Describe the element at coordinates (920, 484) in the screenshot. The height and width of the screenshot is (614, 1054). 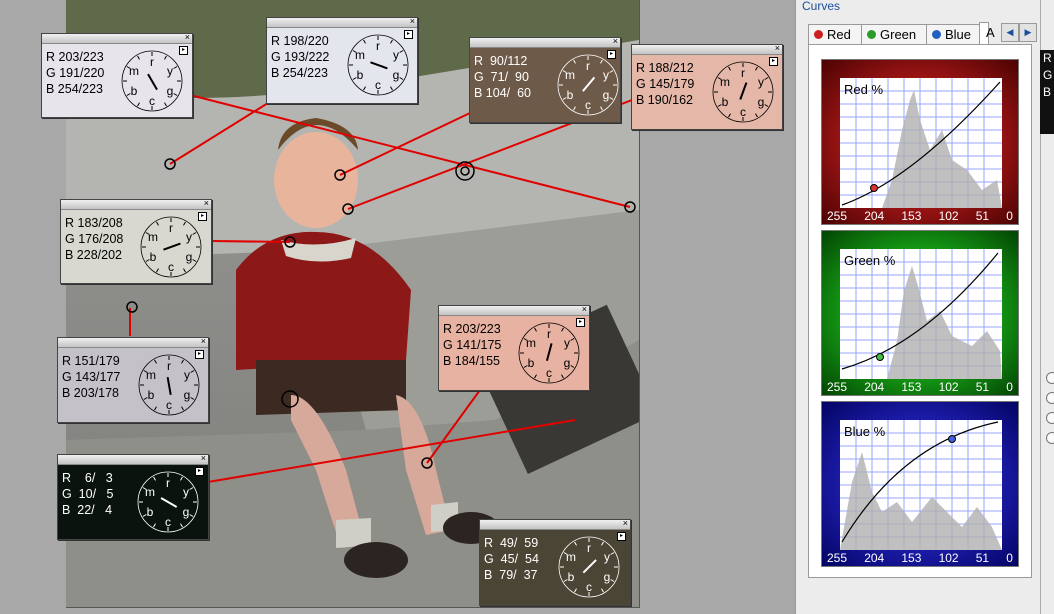
I see `blue-curve-box: Blue % 255 204 153 102 51 0` at that location.